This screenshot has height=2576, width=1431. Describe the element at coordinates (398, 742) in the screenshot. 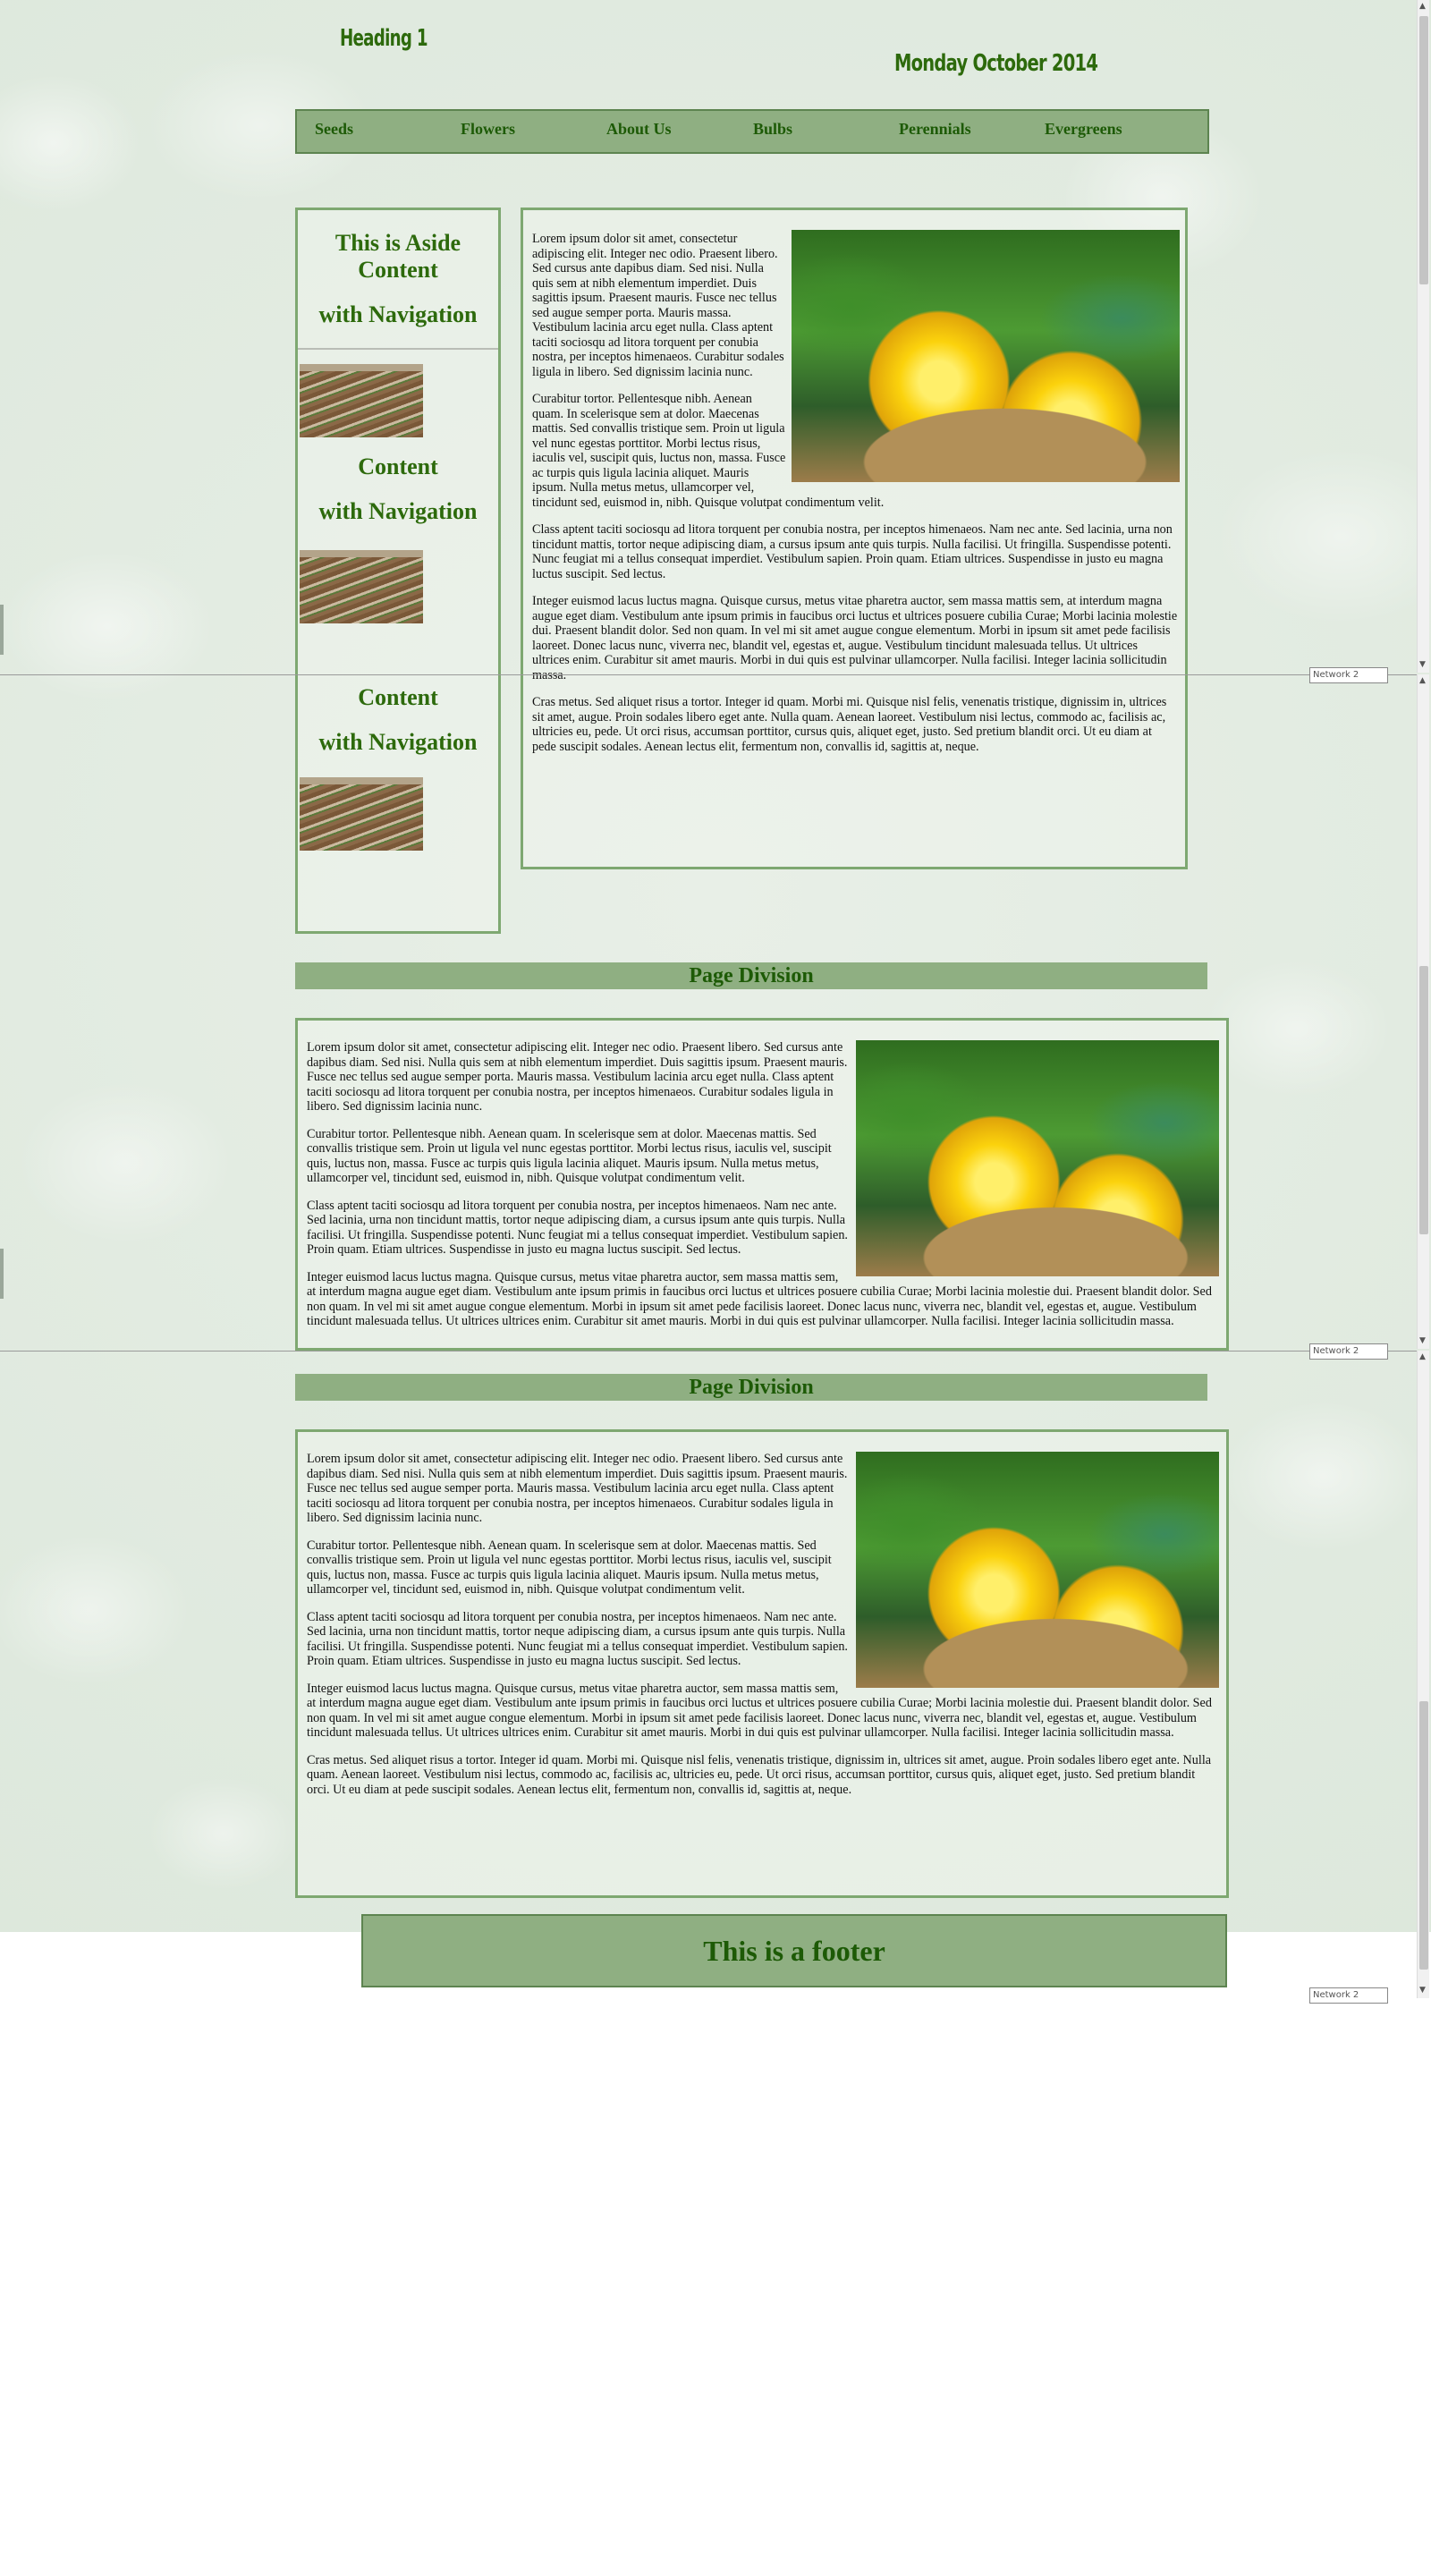

I see `aside-block3-line2: with Navigation` at that location.